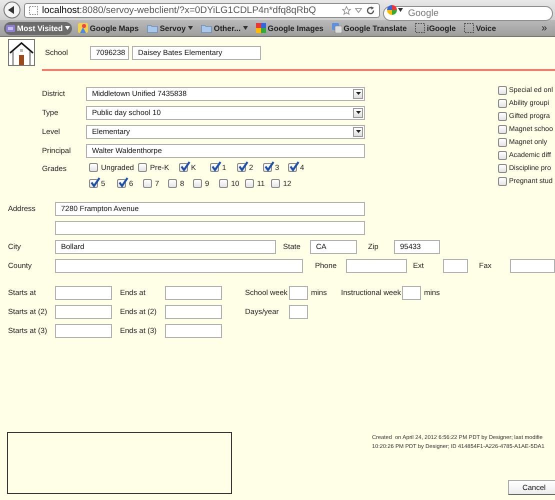 The height and width of the screenshot is (500, 555). Describe the element at coordinates (468, 13) in the screenshot. I see `search-field: Google` at that location.